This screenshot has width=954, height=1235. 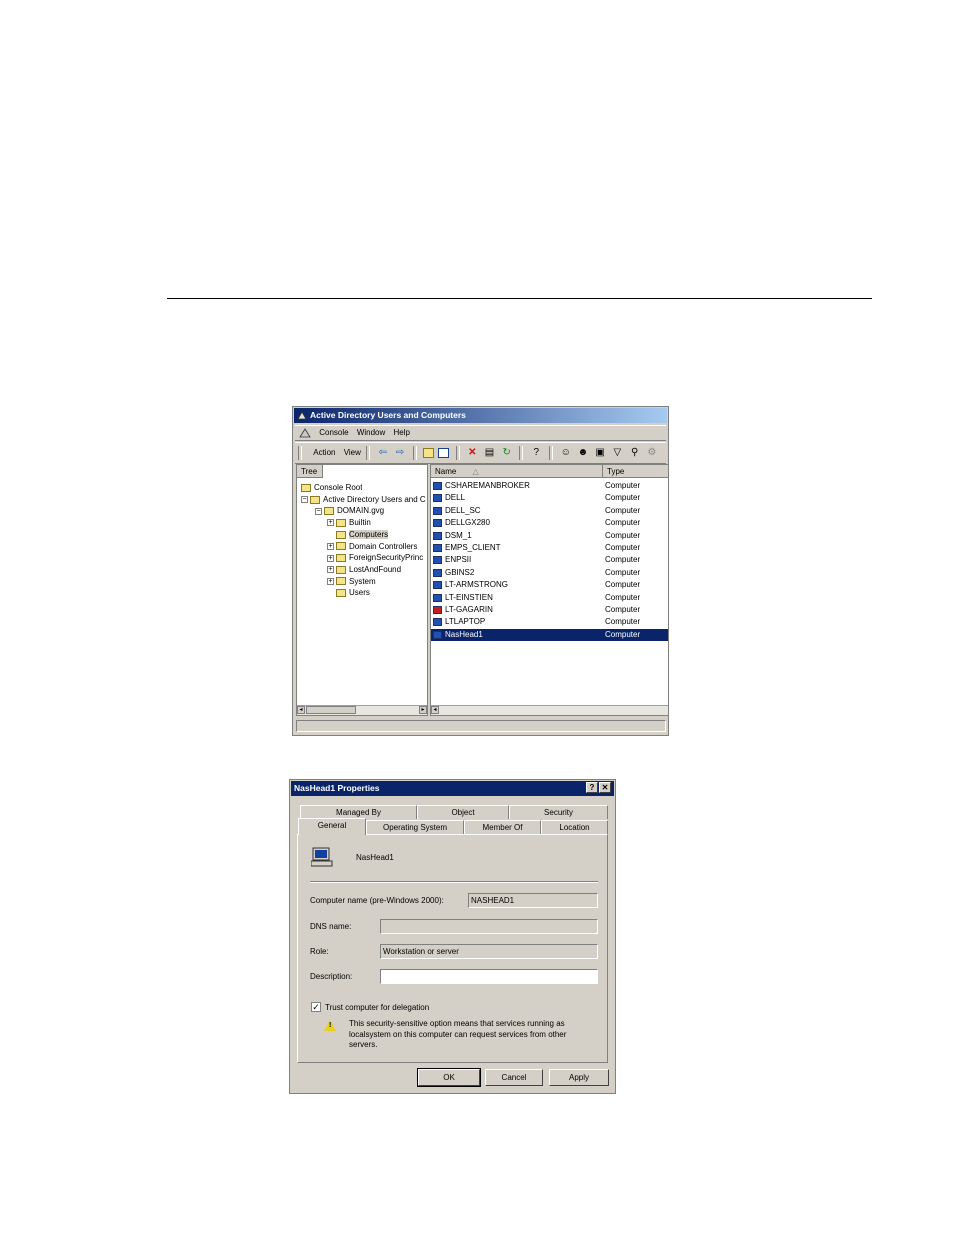 What do you see at coordinates (352, 452) in the screenshot?
I see `menu-view: View` at bounding box center [352, 452].